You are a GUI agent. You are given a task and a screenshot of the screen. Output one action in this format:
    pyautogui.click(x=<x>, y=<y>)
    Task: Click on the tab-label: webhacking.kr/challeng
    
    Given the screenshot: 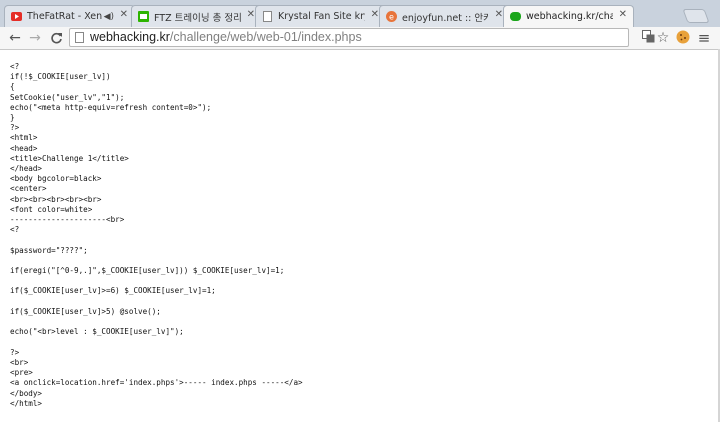 What is the action you would take?
    pyautogui.click(x=569, y=16)
    